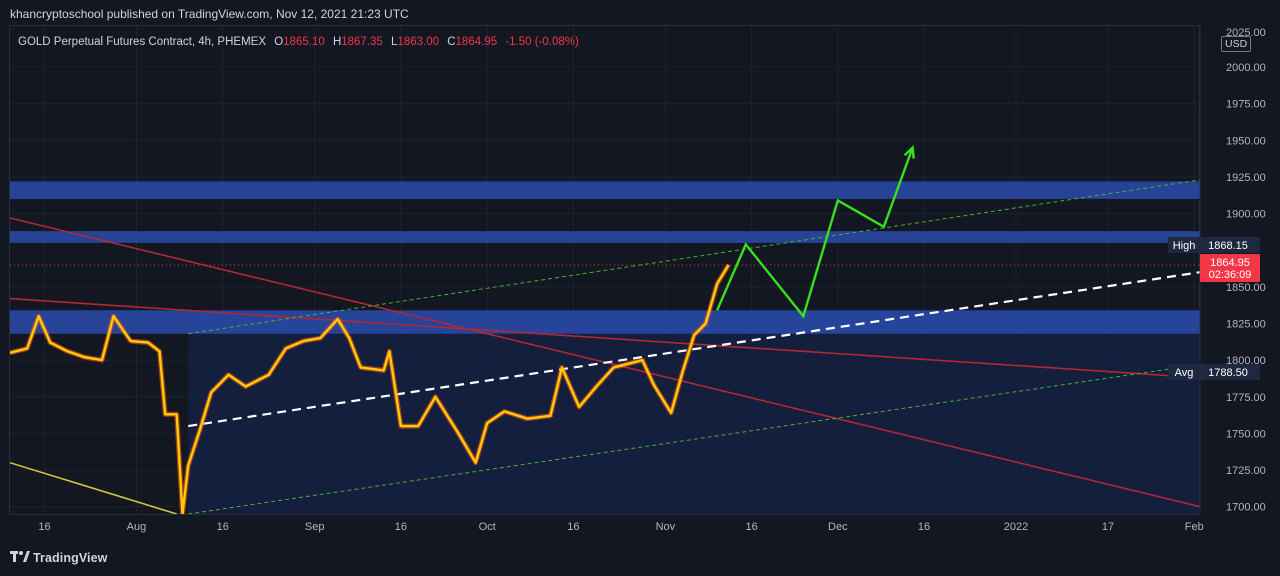 The height and width of the screenshot is (576, 1280). What do you see at coordinates (605, 190) in the screenshot?
I see `zone-upper-resistance` at bounding box center [605, 190].